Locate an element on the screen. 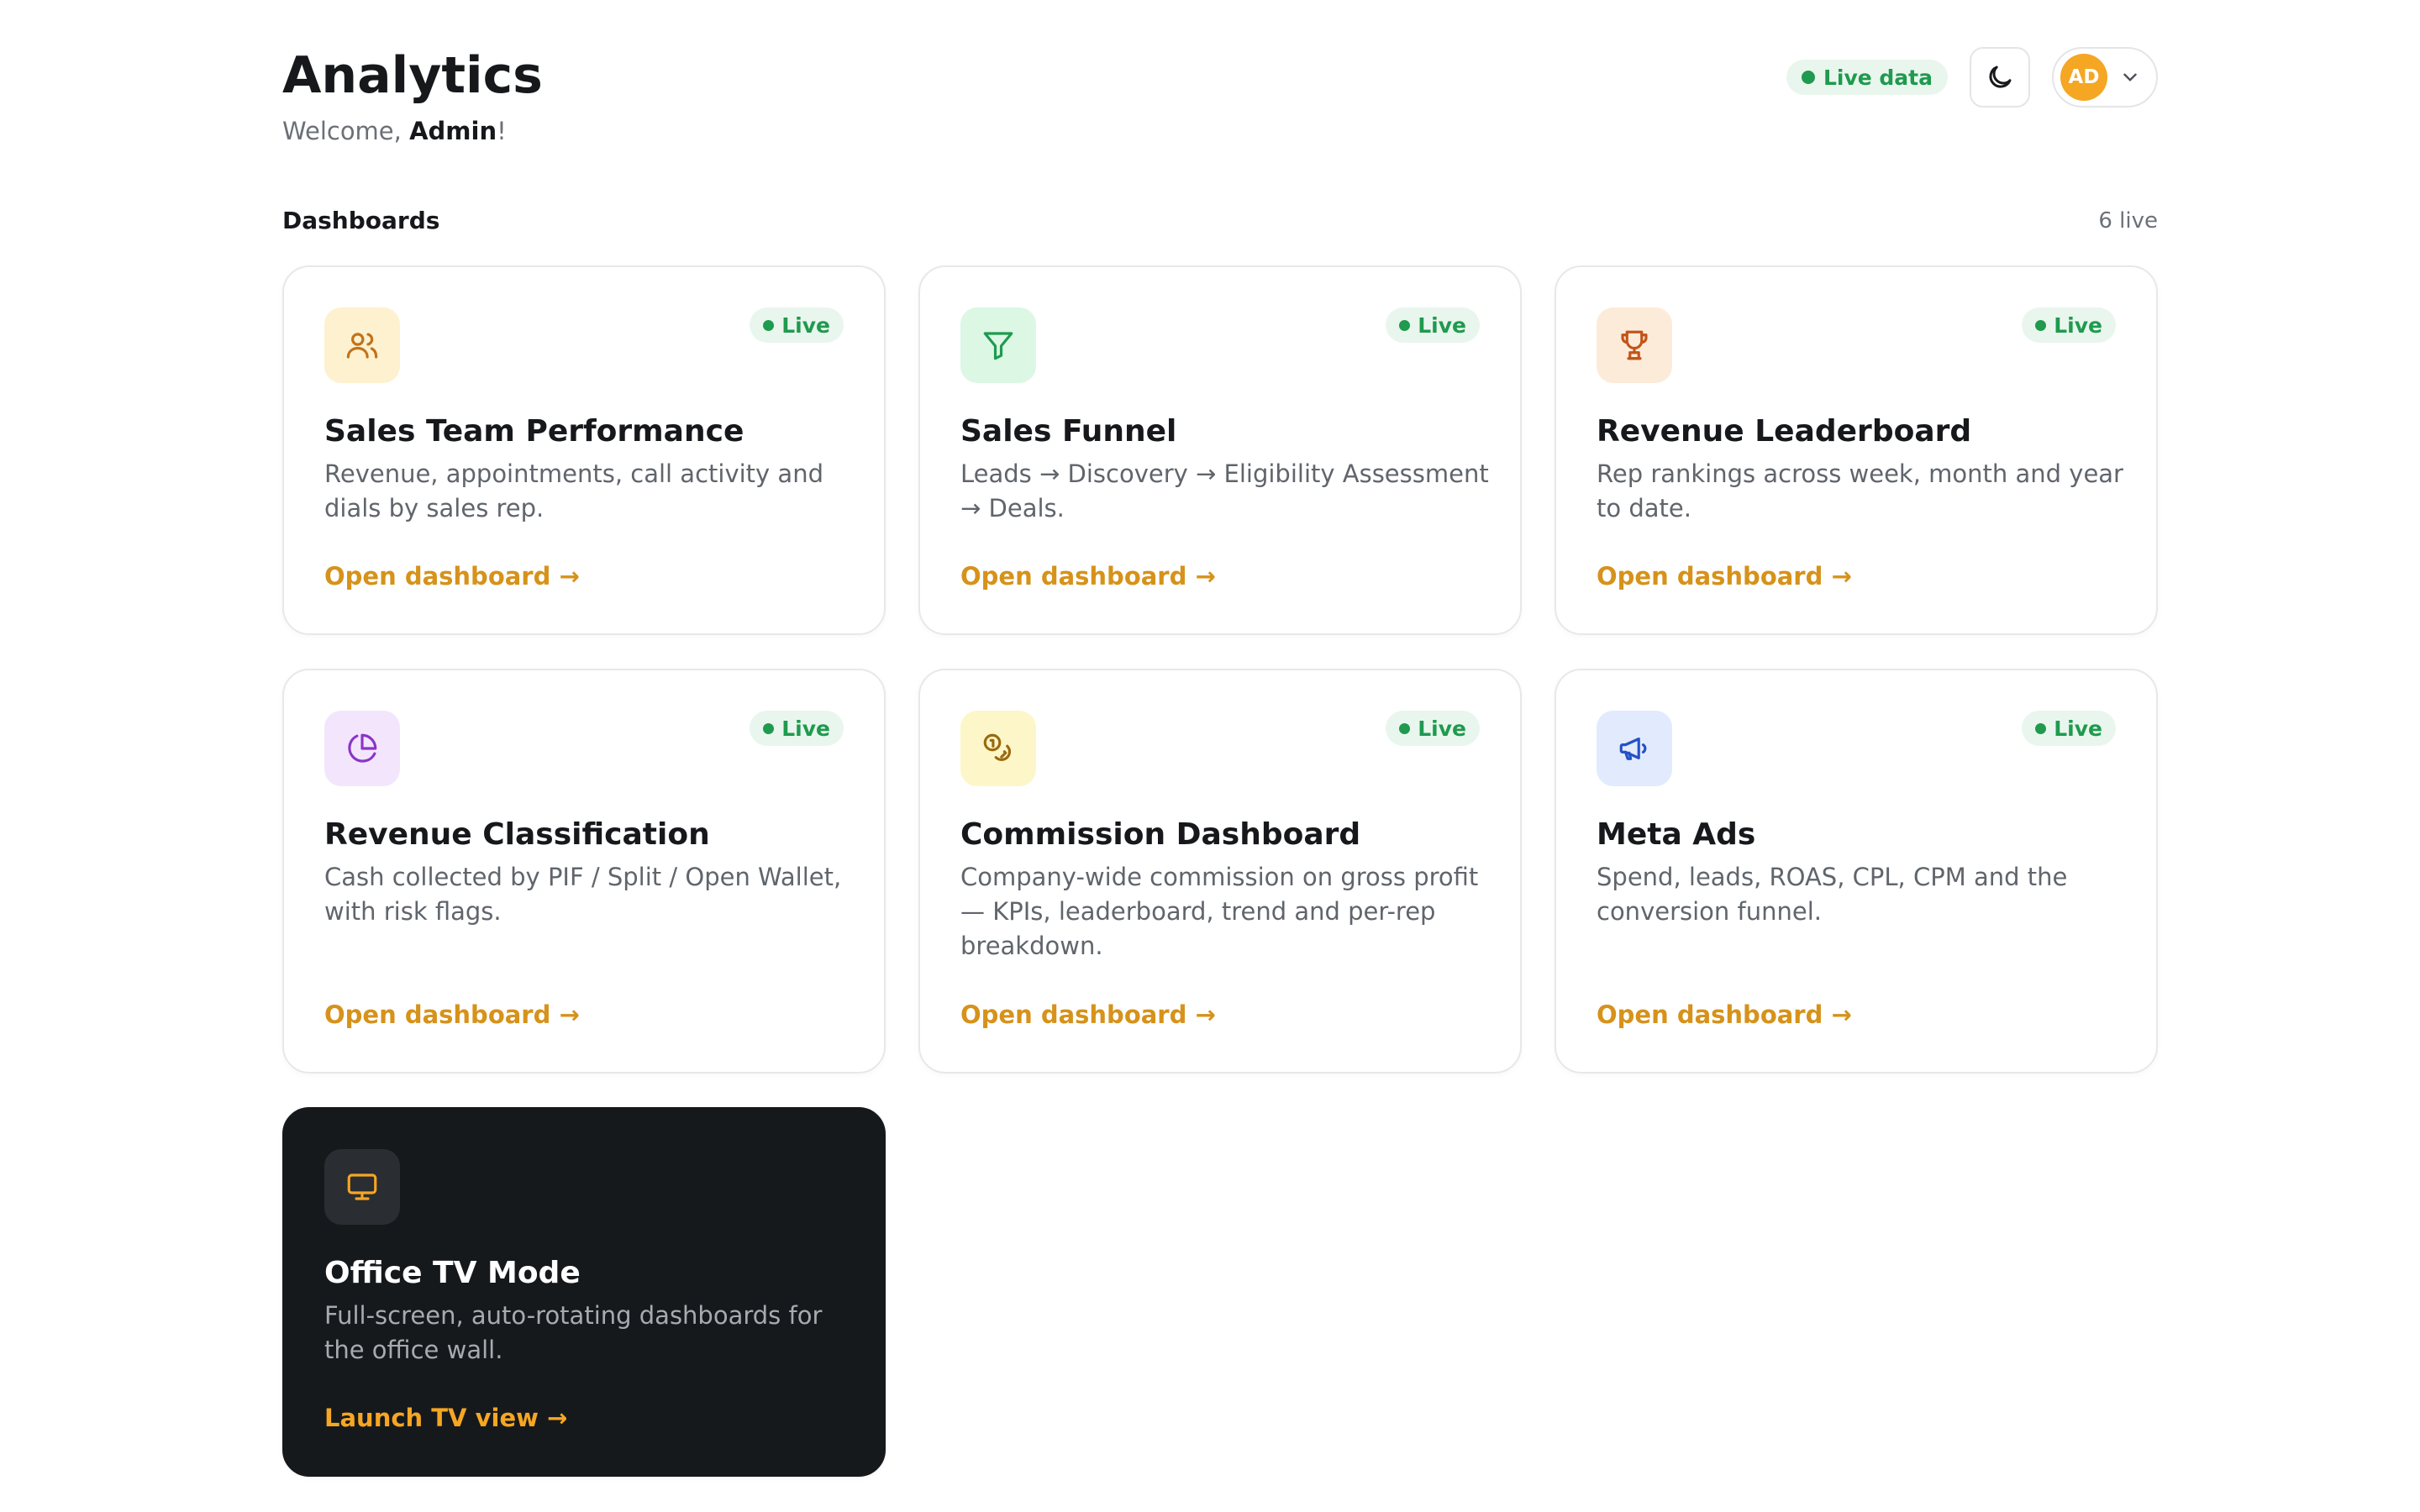 The height and width of the screenshot is (1512, 2420). welcome-prefix: Welcome, is located at coordinates (346, 131).